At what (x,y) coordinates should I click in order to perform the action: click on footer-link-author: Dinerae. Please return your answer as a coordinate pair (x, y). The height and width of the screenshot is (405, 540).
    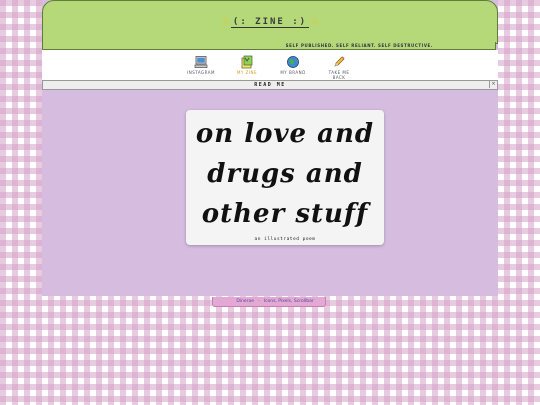
    Looking at the image, I should click on (245, 301).